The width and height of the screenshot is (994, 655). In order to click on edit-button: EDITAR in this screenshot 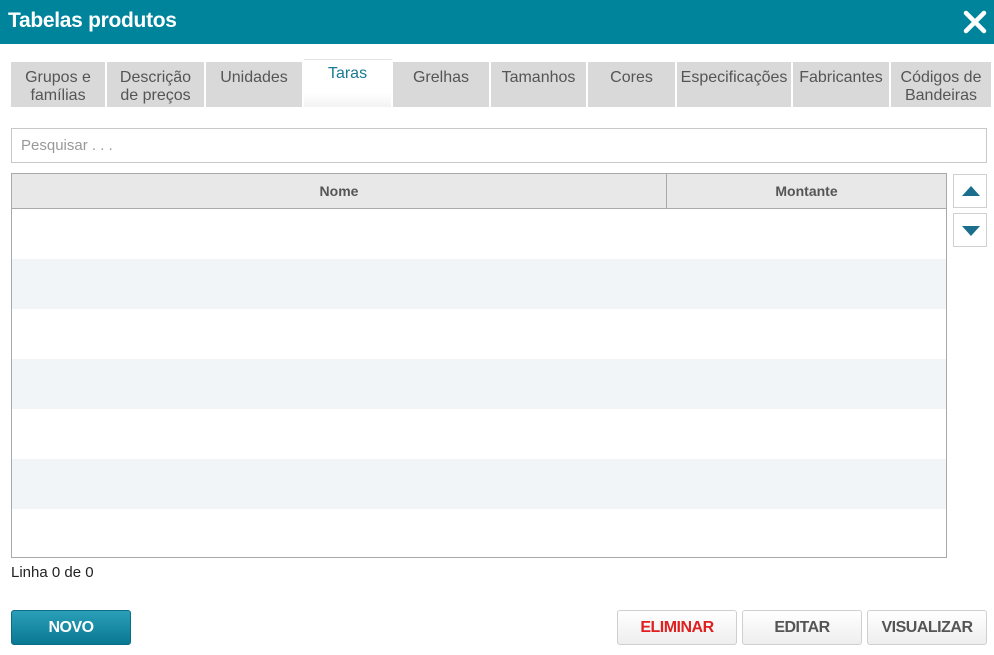, I will do `click(802, 627)`.